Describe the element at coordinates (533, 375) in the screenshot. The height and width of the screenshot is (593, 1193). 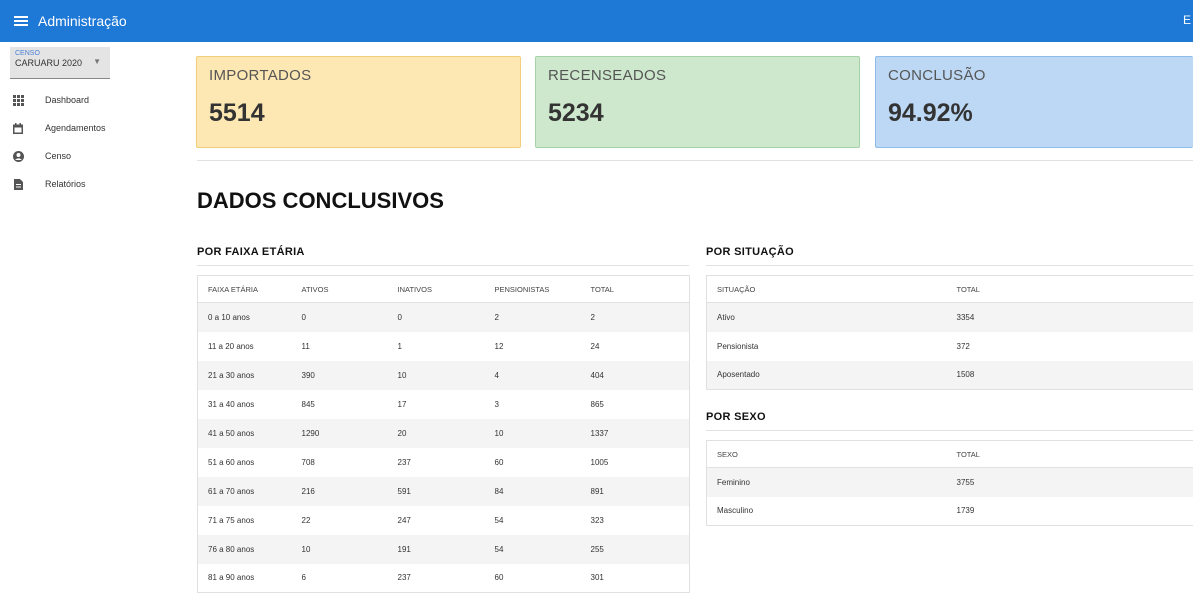
I see `table-cell: 4` at that location.